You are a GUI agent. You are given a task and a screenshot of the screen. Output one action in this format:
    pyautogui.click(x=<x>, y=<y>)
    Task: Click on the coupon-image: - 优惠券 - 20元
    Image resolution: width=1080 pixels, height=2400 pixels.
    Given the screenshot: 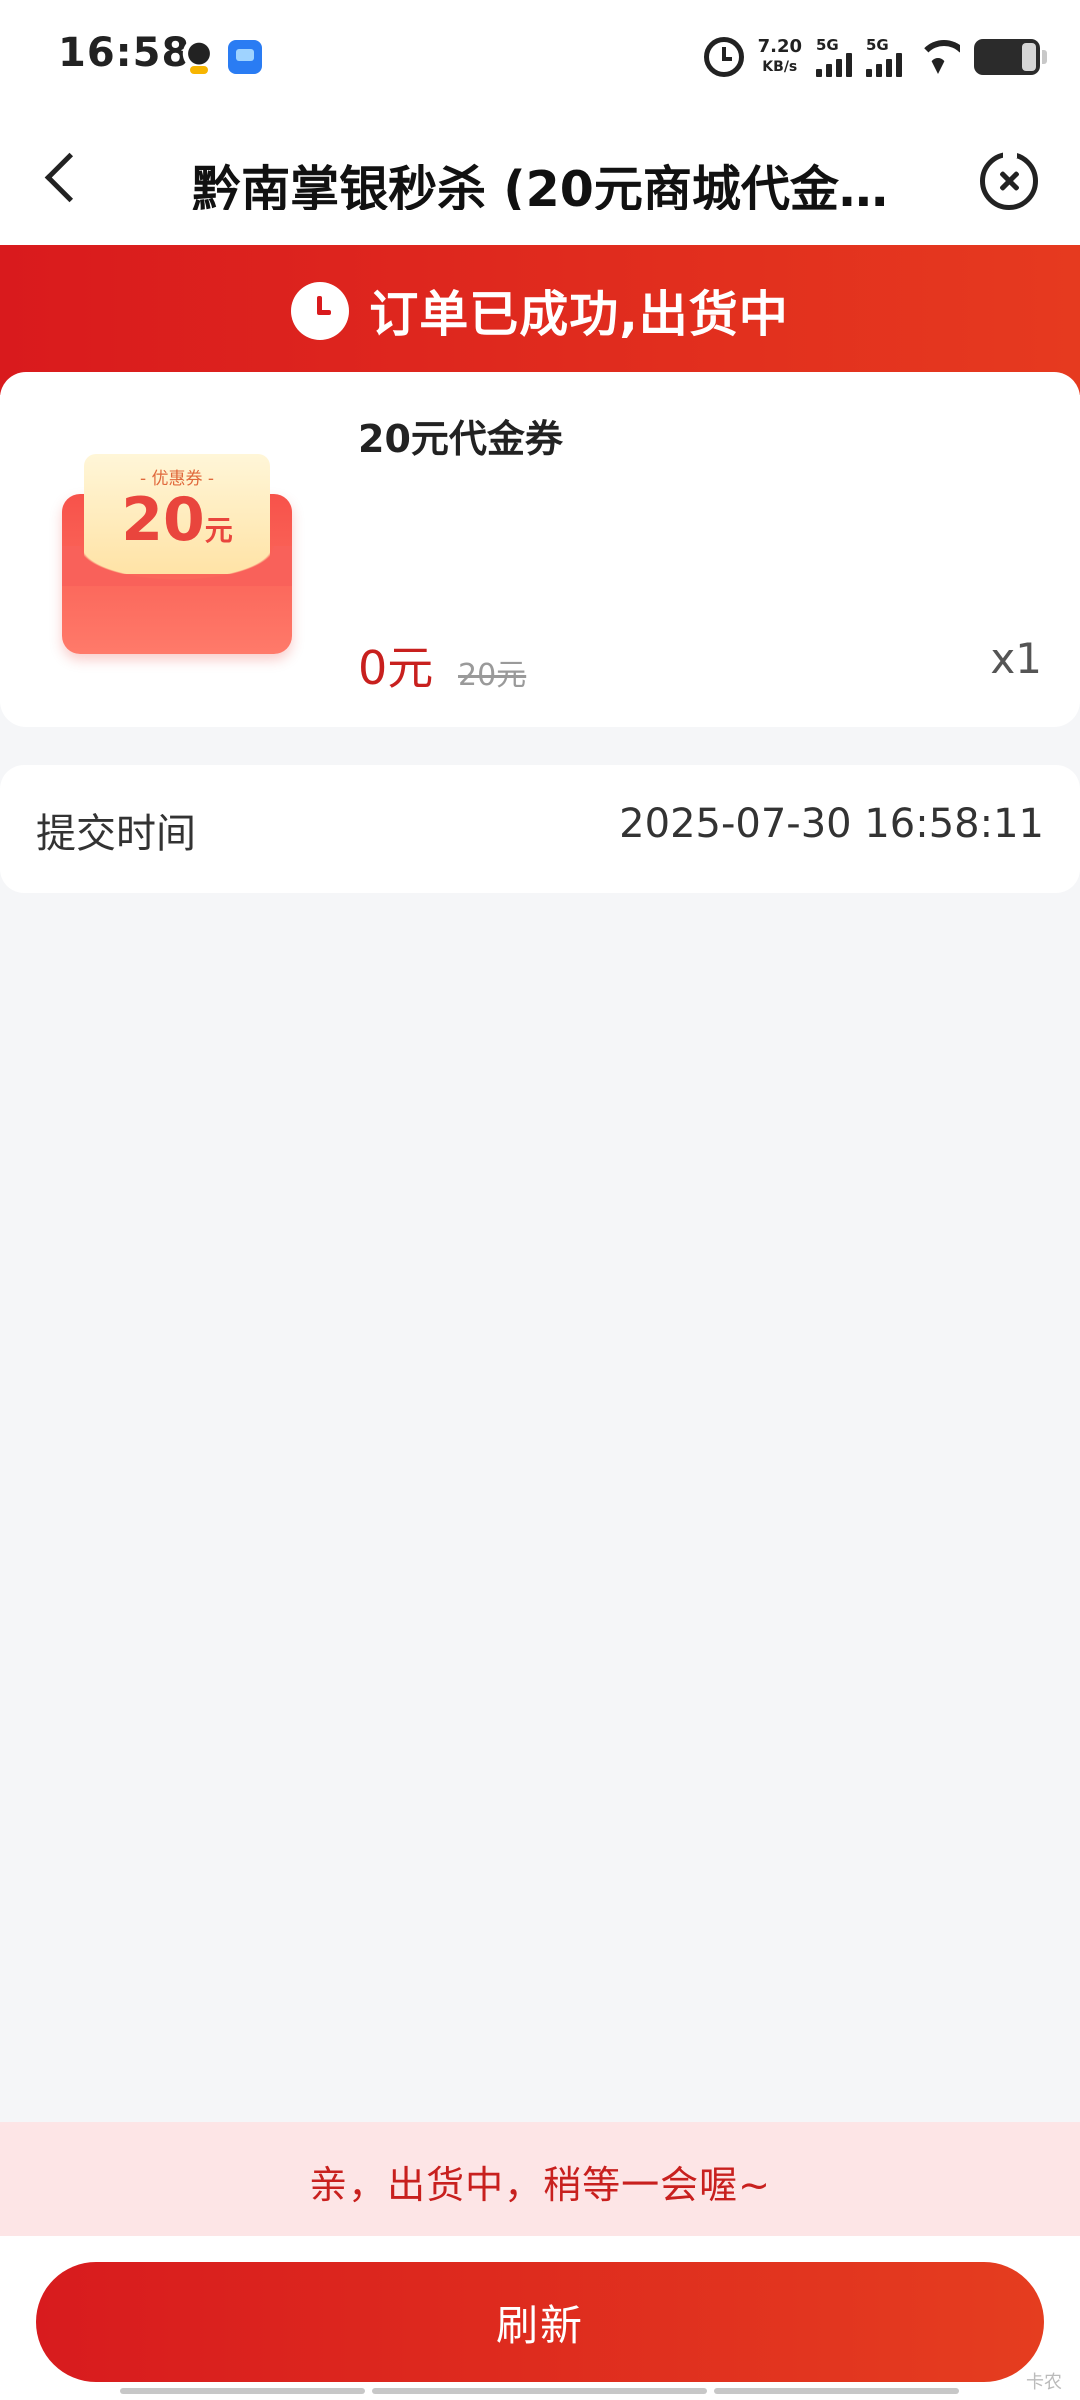 What is the action you would take?
    pyautogui.click(x=177, y=554)
    